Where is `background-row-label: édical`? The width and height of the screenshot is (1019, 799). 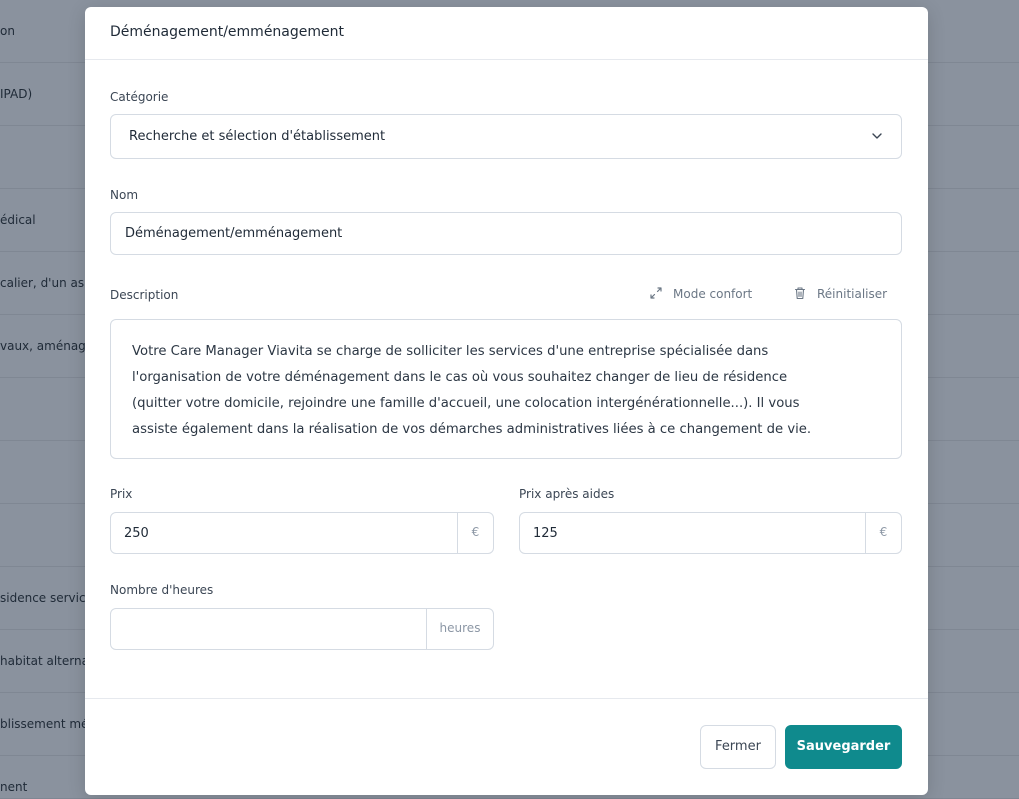
background-row-label: édical is located at coordinates (18, 220).